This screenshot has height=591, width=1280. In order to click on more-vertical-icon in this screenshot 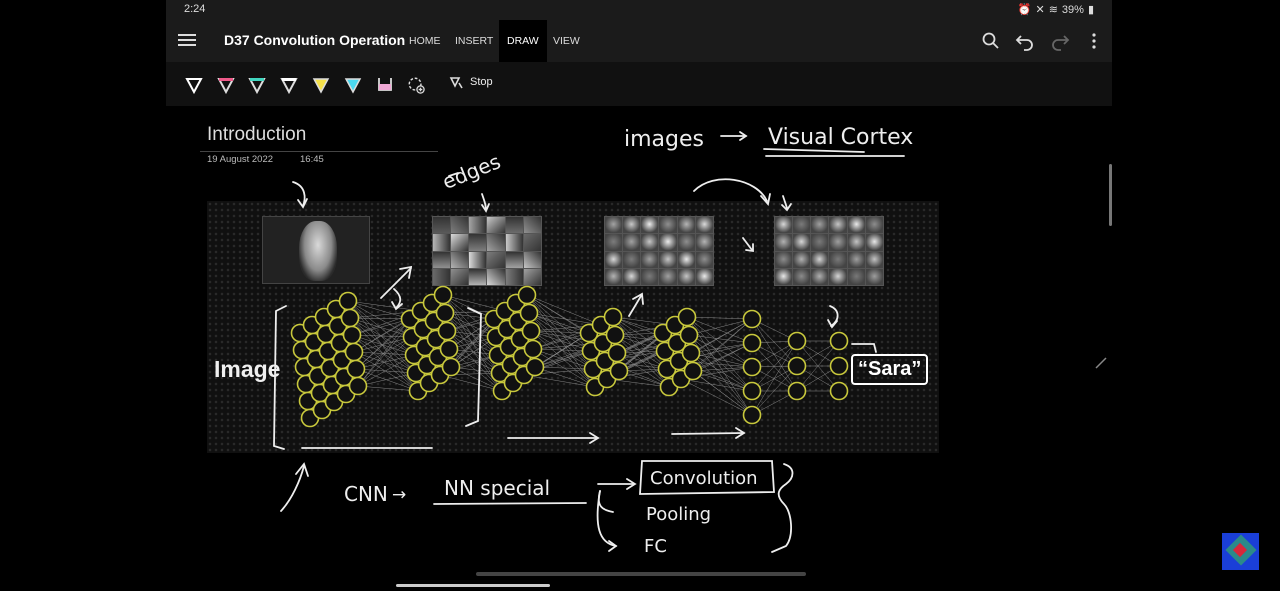, I will do `click(1094, 41)`.